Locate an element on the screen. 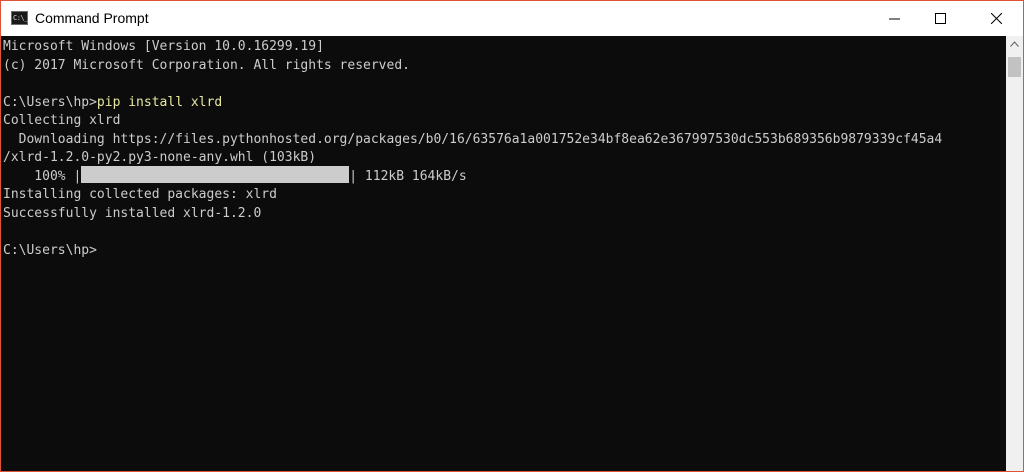 Image resolution: width=1024 pixels, height=472 pixels. console-line: Collecting xlrd is located at coordinates (62, 120).